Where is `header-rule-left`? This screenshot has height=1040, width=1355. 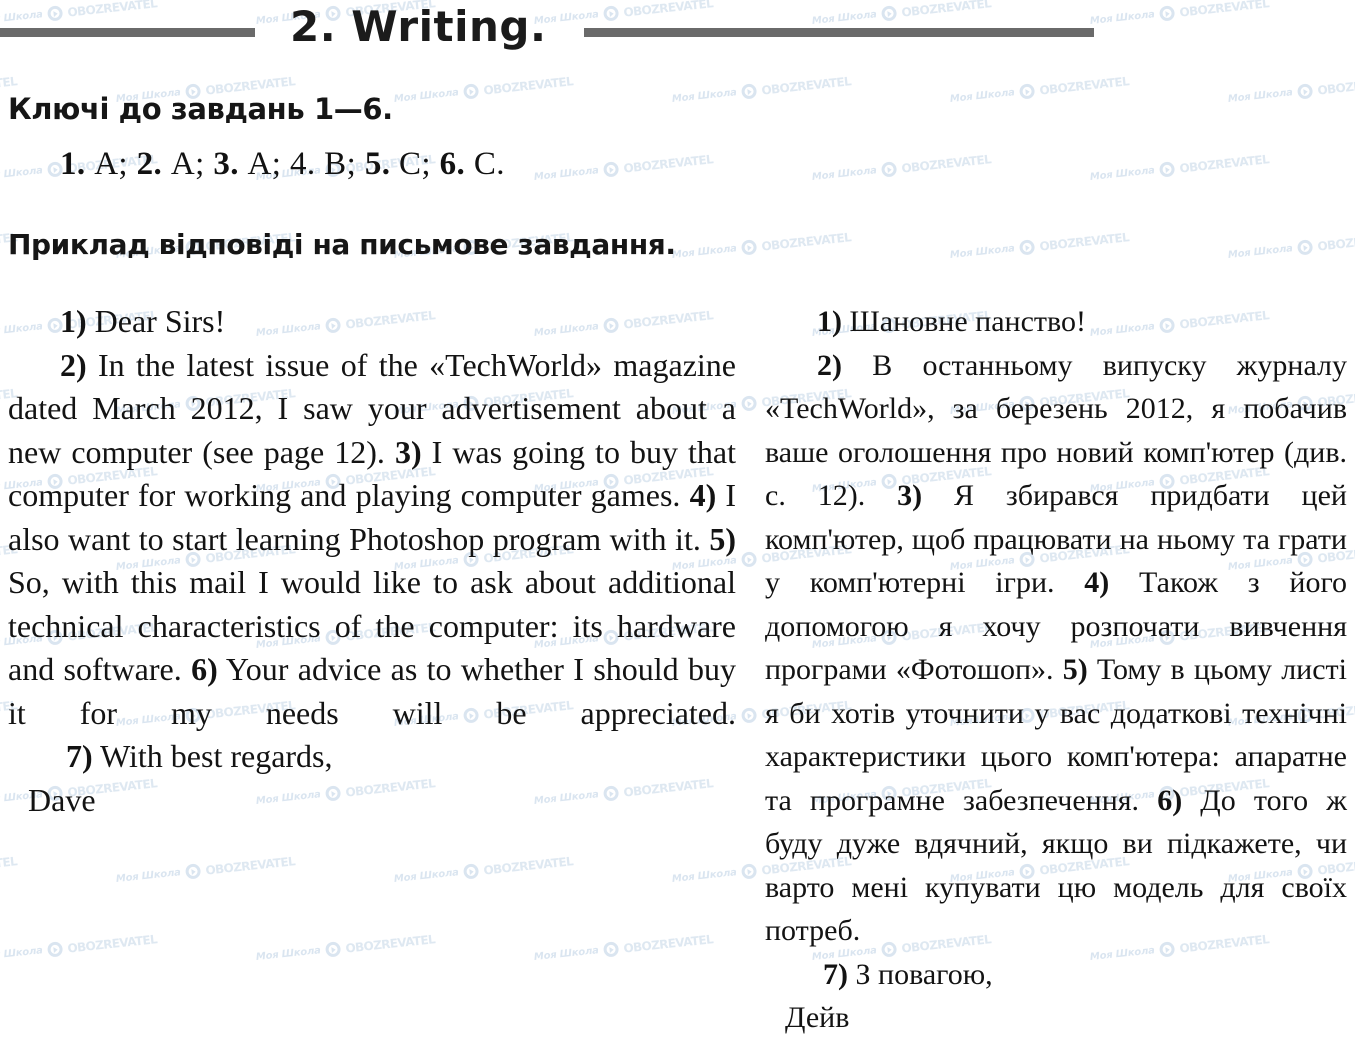
header-rule-left is located at coordinates (127, 32).